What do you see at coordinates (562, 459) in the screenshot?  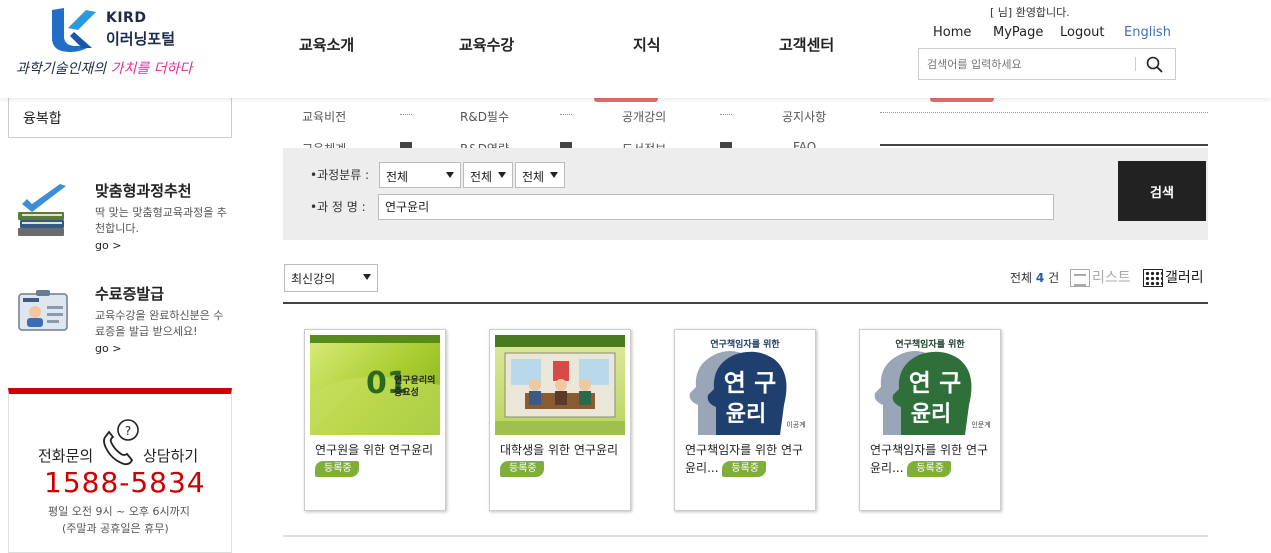 I see `course-title: 대학생을 위한 연구윤리 등록중` at bounding box center [562, 459].